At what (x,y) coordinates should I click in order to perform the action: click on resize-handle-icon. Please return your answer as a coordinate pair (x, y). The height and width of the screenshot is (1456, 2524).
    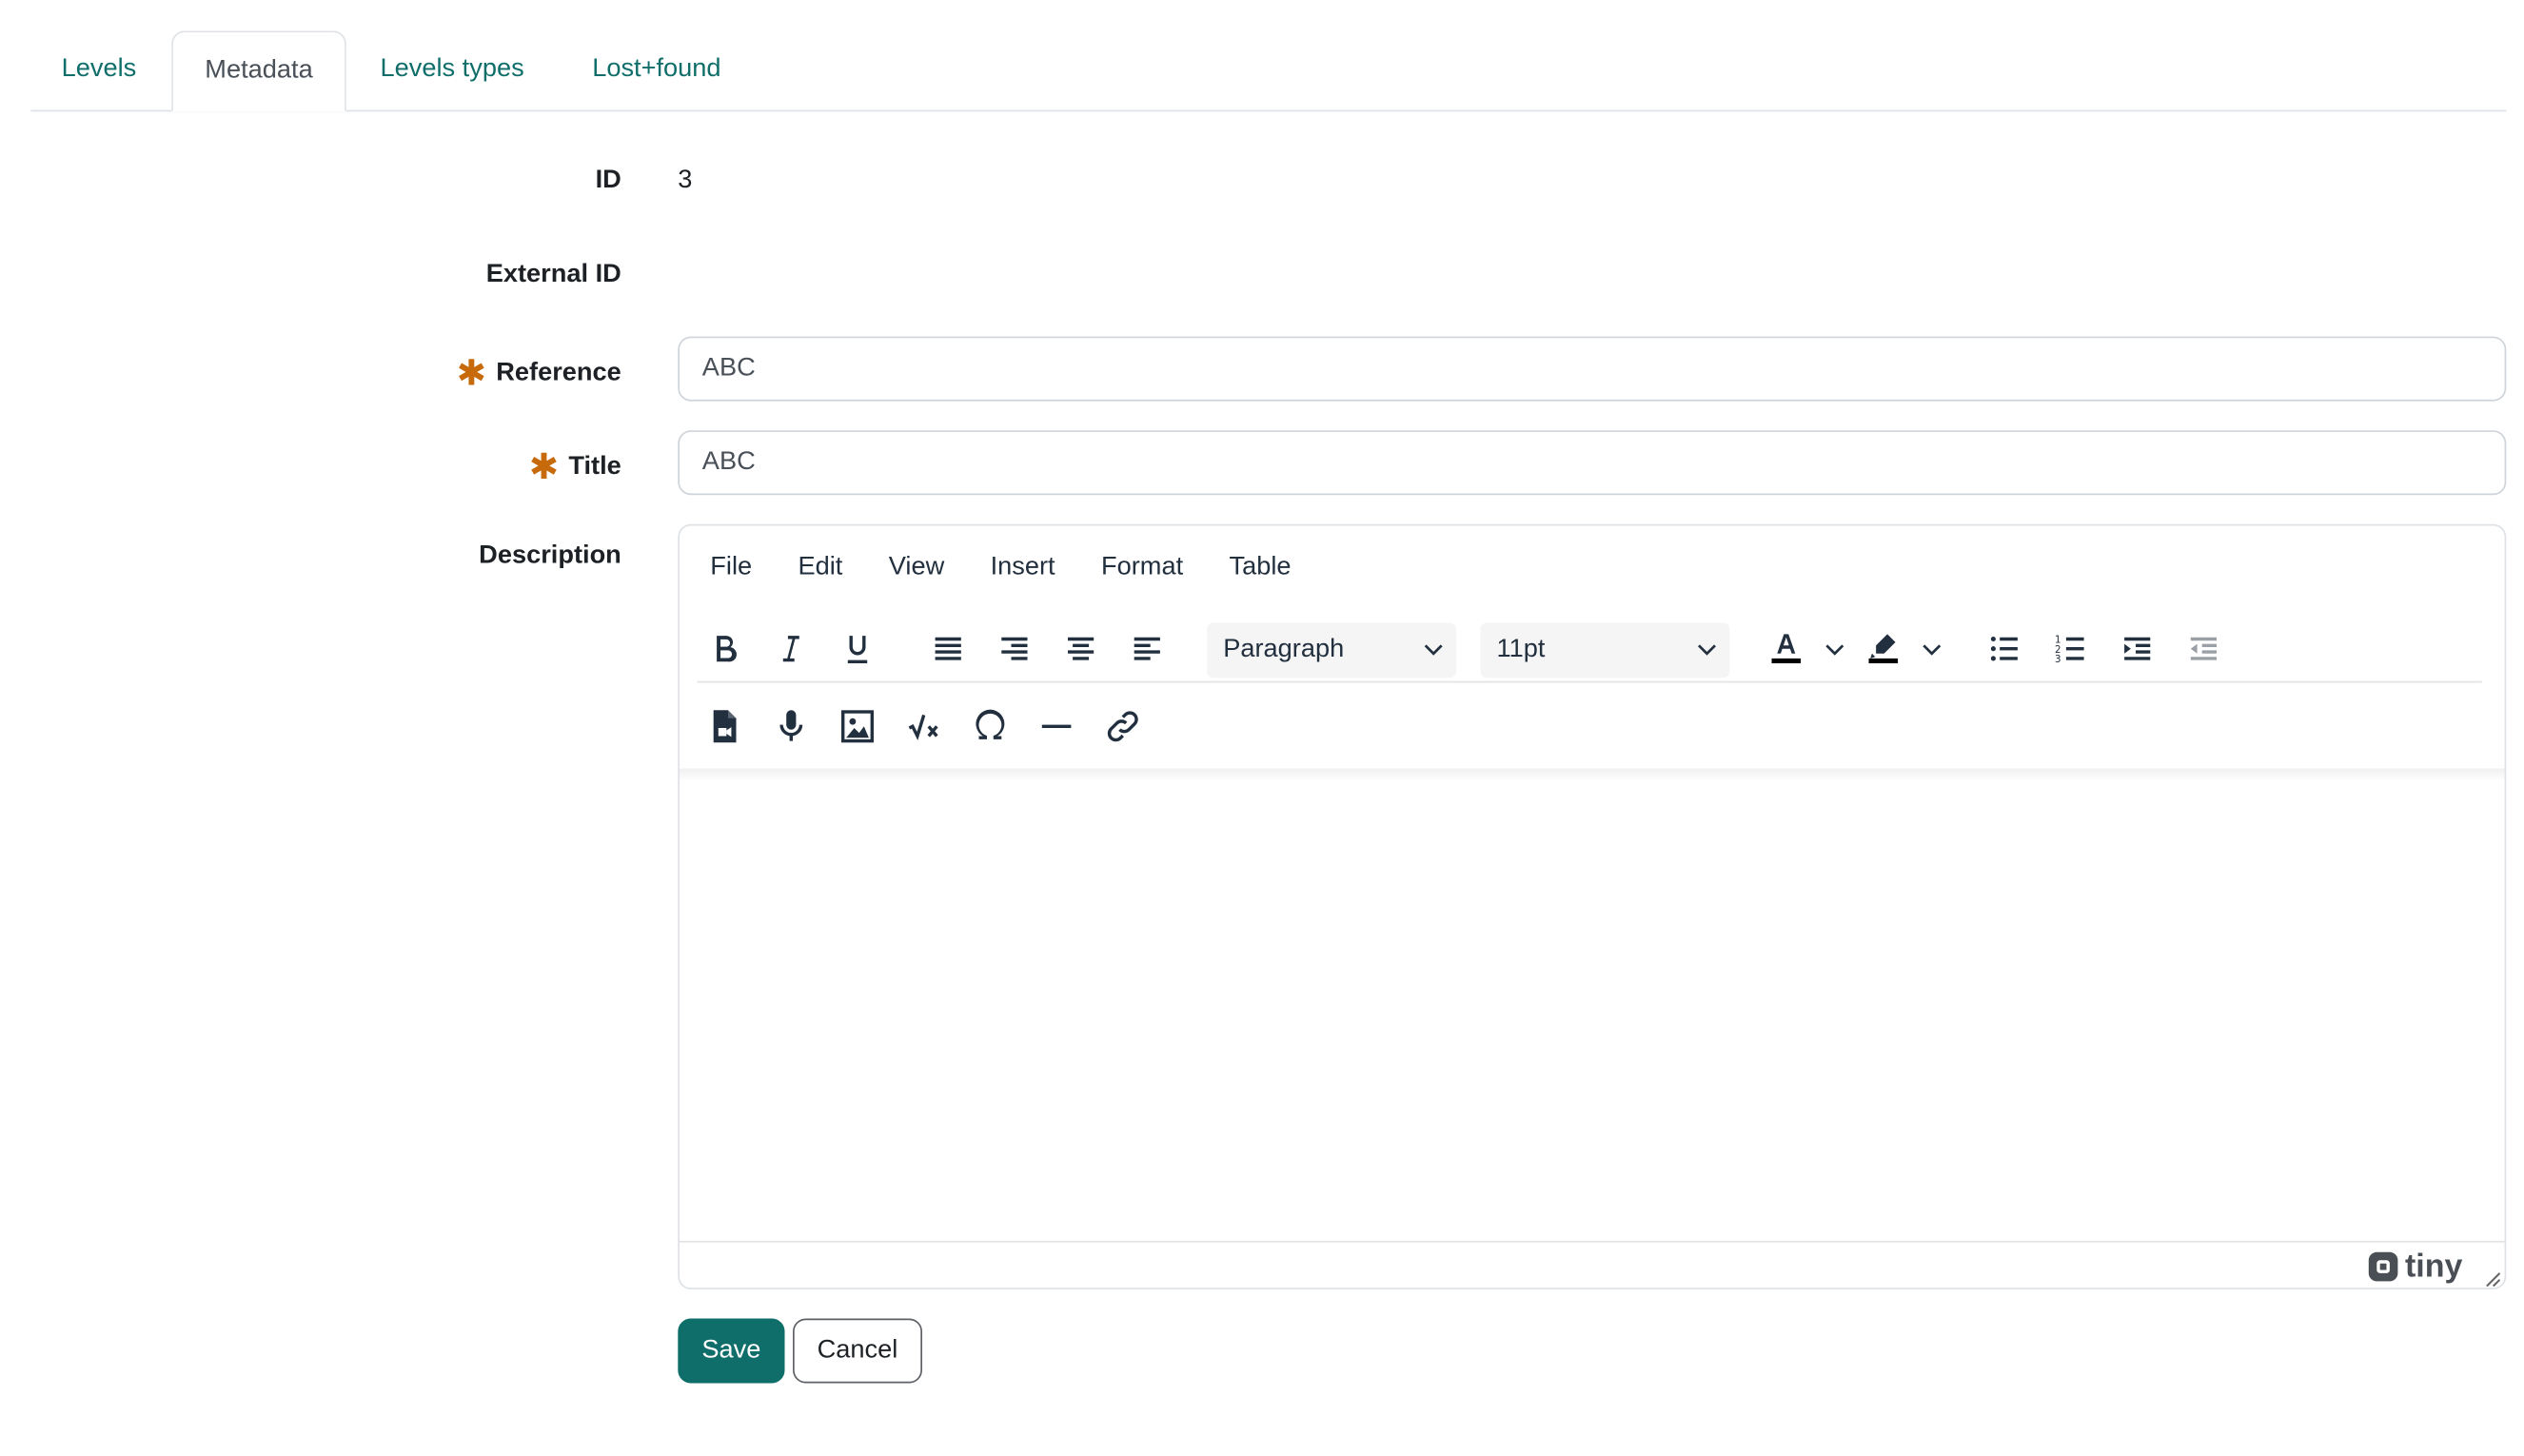
    Looking at the image, I should click on (2491, 1277).